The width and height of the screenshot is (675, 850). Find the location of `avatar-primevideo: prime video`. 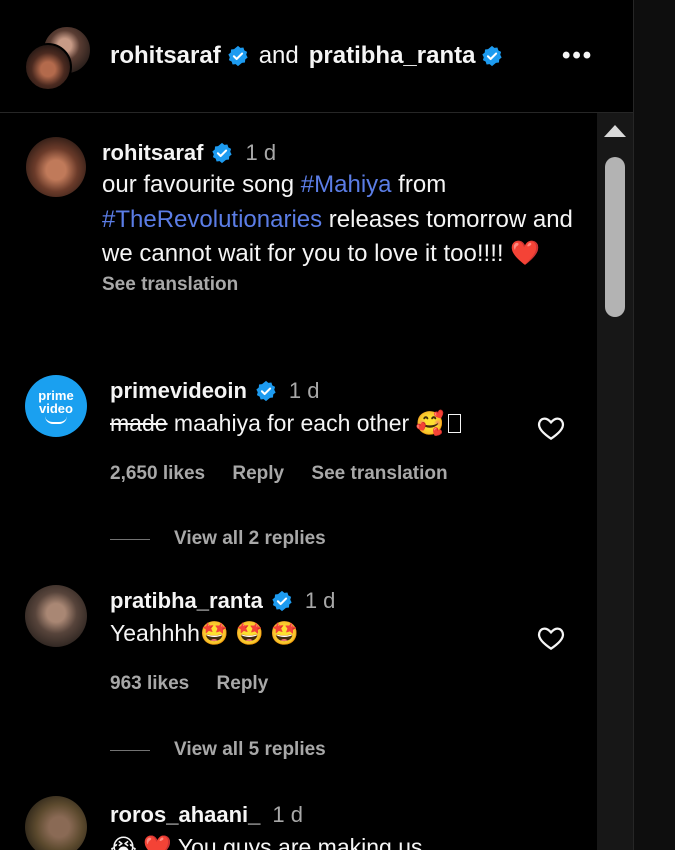

avatar-primevideo: prime video is located at coordinates (56, 406).